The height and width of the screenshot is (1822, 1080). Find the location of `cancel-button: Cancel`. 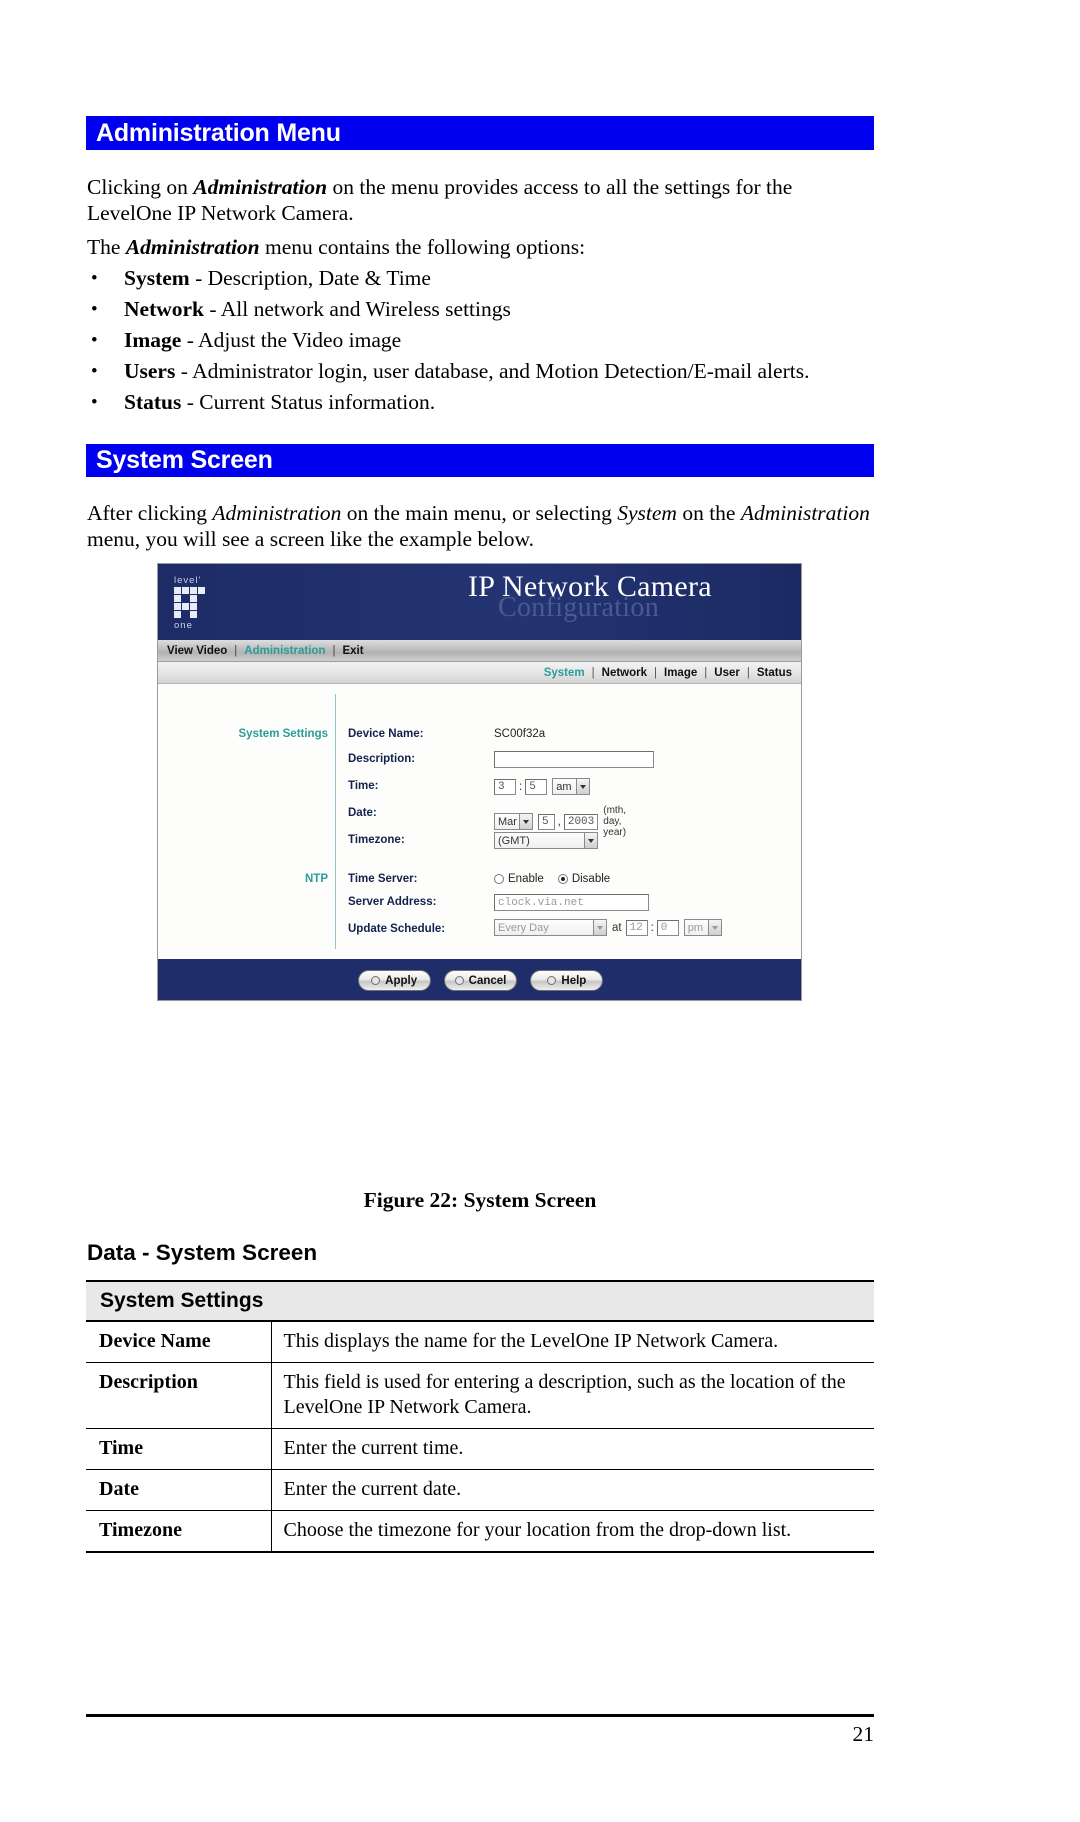

cancel-button: Cancel is located at coordinates (480, 980).